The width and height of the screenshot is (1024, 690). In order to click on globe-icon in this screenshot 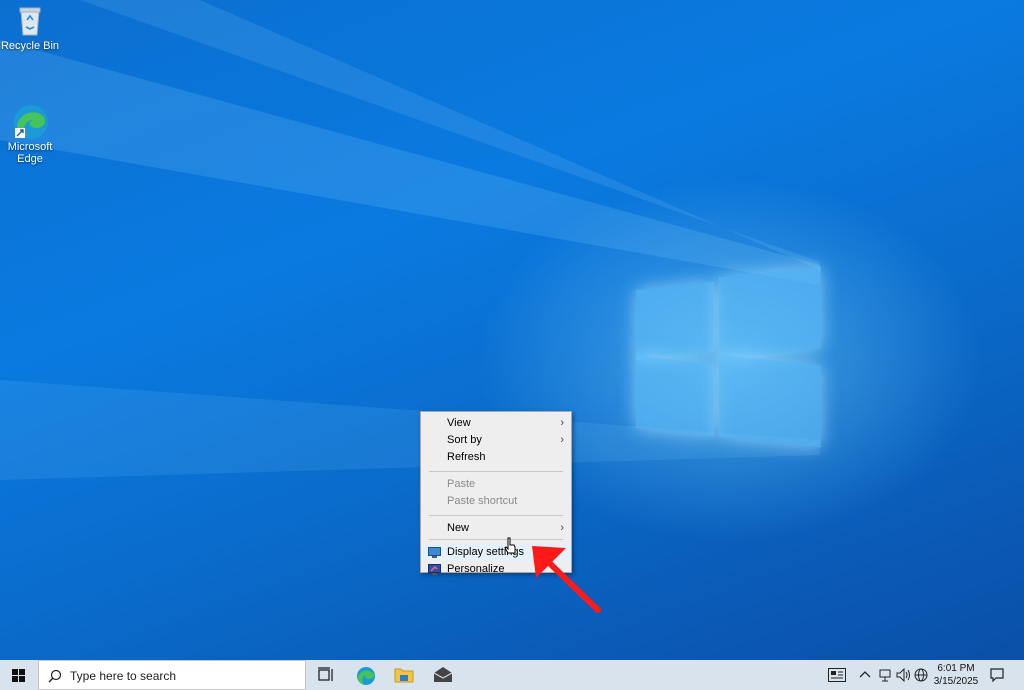, I will do `click(921, 675)`.